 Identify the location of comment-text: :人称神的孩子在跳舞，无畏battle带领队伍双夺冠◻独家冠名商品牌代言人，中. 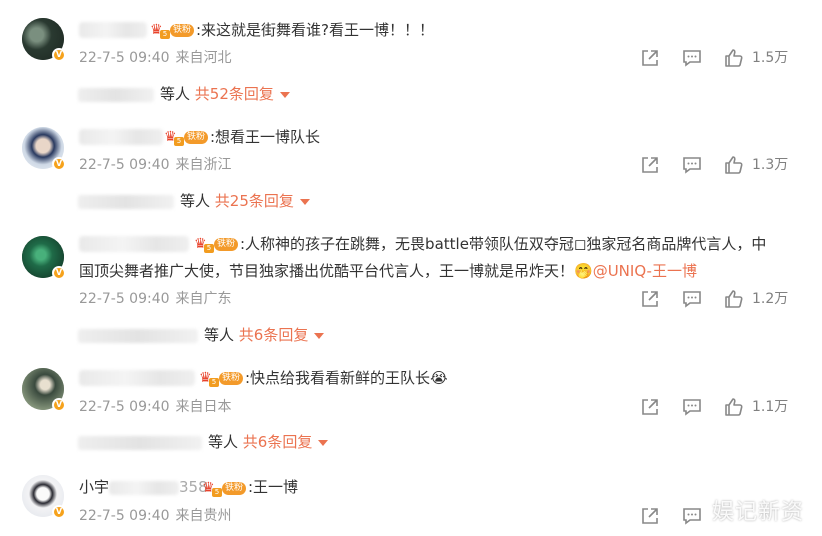
(503, 244).